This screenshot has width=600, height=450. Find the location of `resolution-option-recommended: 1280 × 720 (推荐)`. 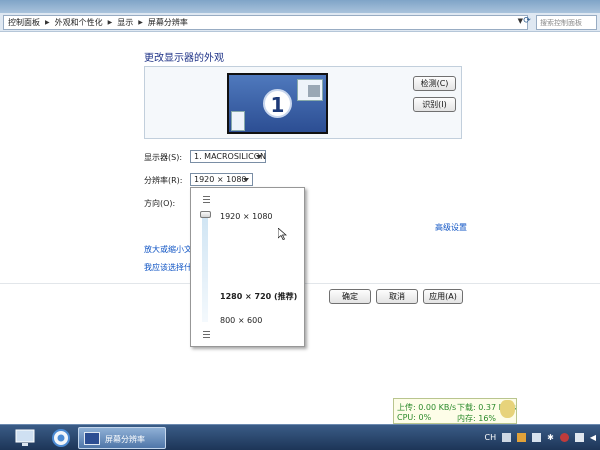

resolution-option-recommended: 1280 × 720 (推荐) is located at coordinates (258, 296).